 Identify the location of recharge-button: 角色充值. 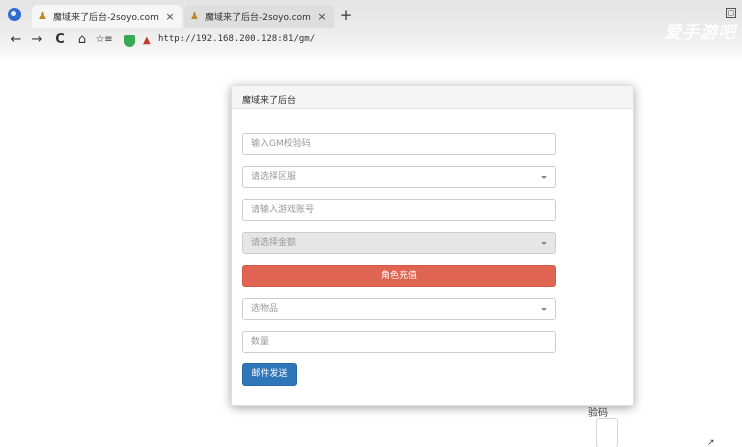
(399, 276).